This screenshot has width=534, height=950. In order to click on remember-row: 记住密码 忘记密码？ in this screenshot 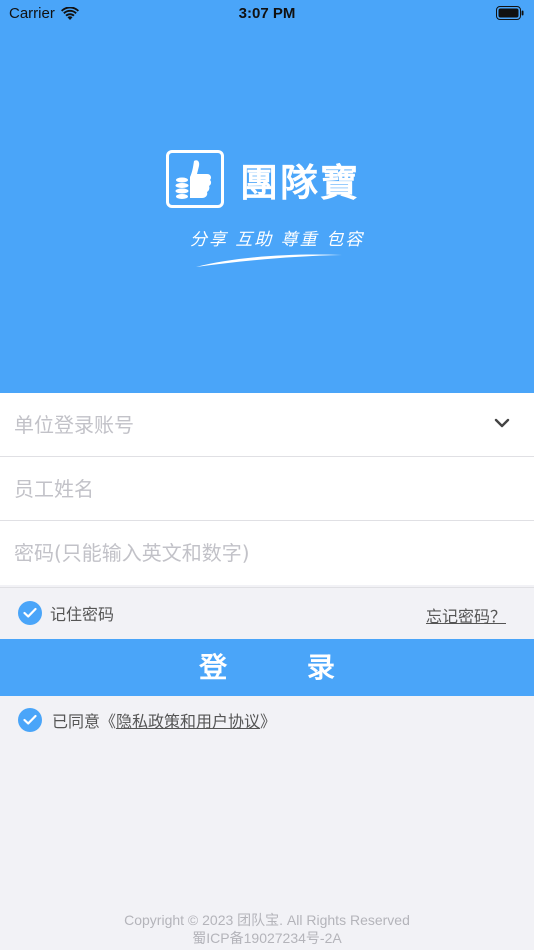, I will do `click(267, 612)`.